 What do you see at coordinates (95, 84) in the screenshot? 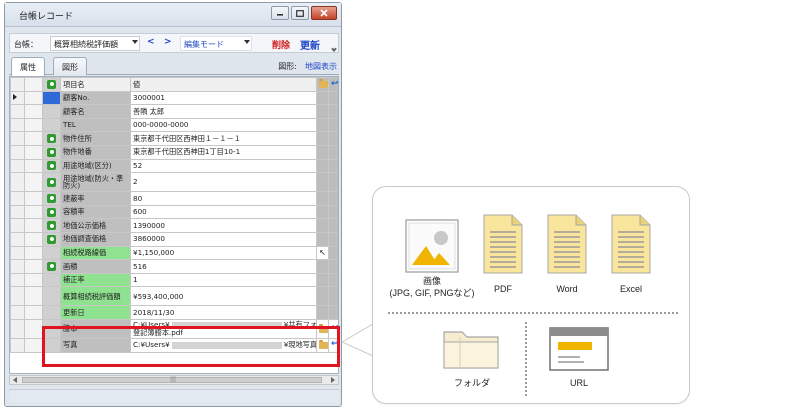
I see `column-header-name: 項目名` at bounding box center [95, 84].